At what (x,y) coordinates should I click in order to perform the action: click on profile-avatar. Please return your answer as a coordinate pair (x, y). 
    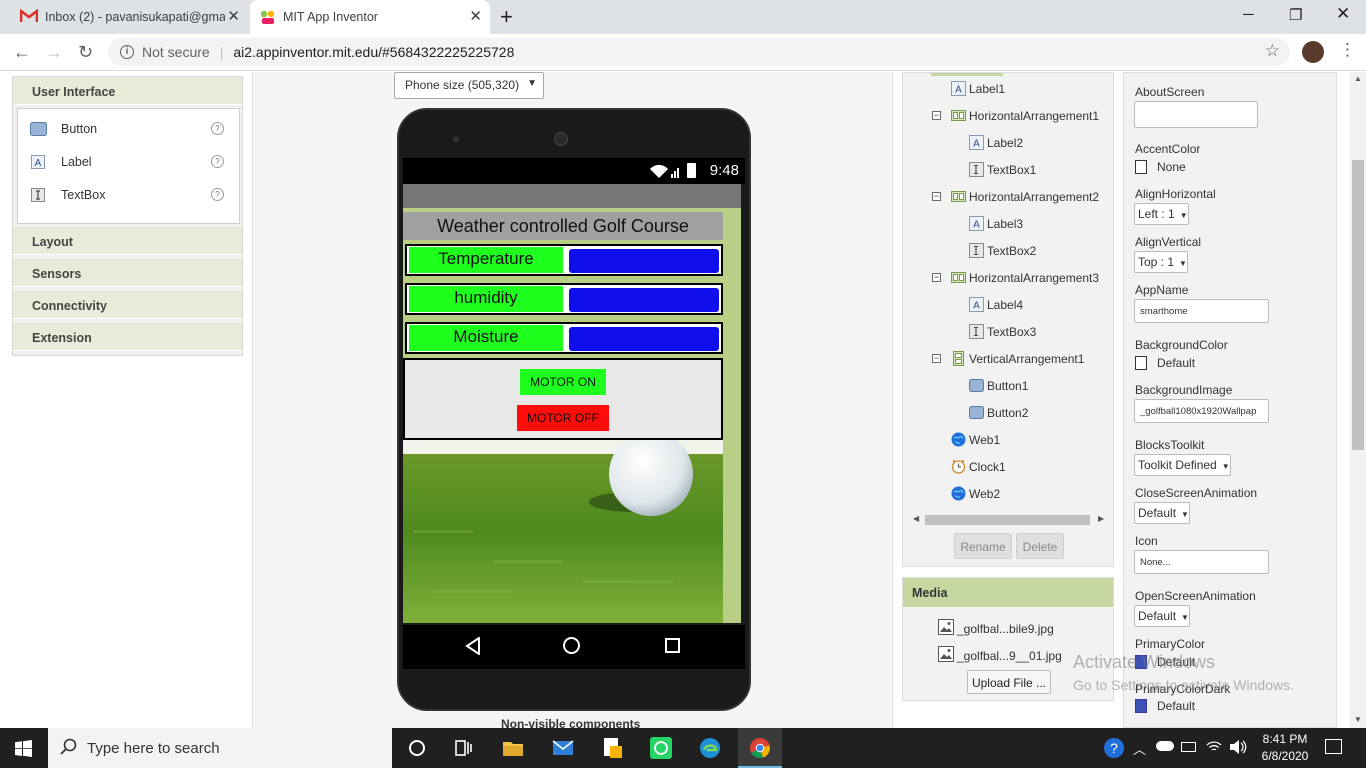
    Looking at the image, I should click on (1313, 52).